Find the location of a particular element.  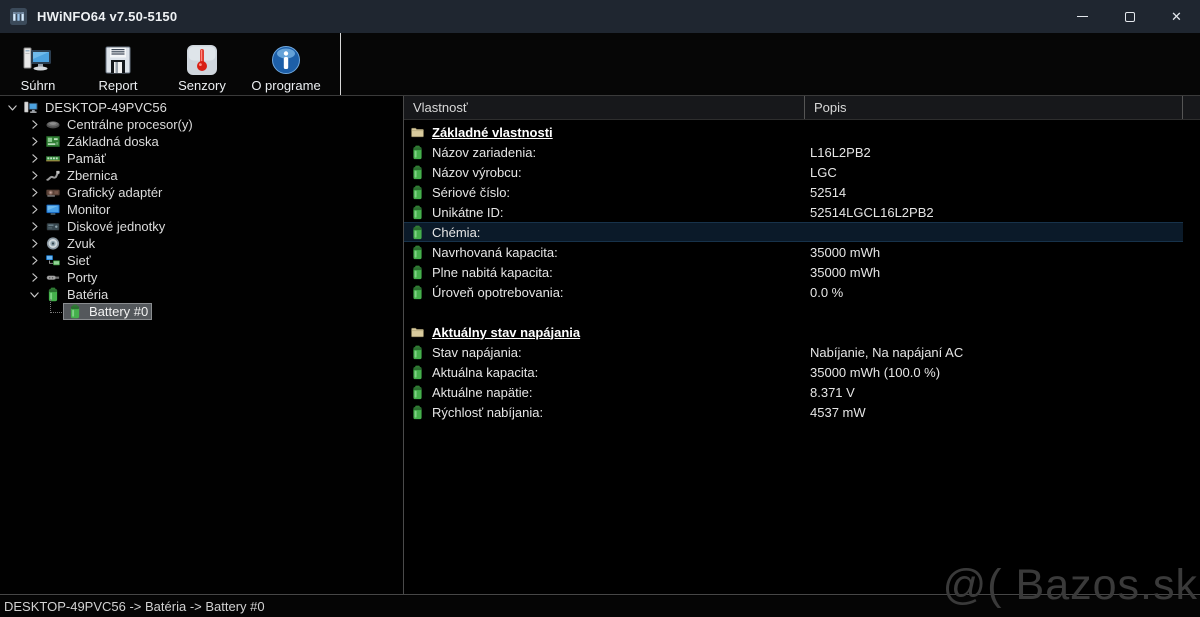

column-header-description: Popis is located at coordinates (994, 107).